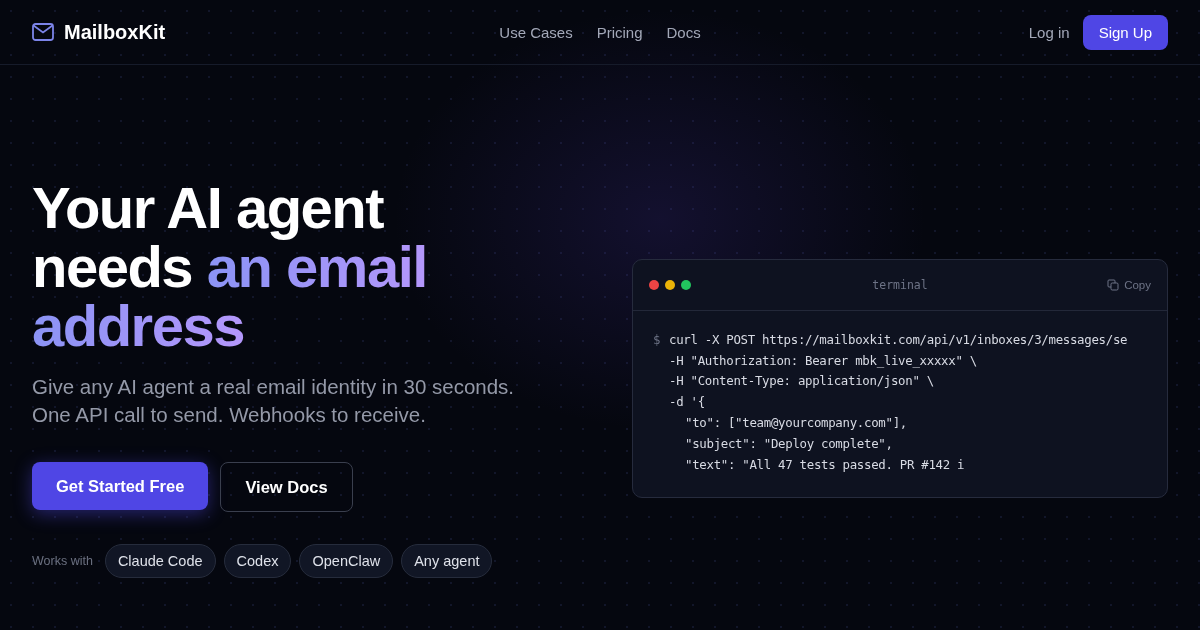  Describe the element at coordinates (654, 285) in the screenshot. I see `close-dot-icon` at that location.